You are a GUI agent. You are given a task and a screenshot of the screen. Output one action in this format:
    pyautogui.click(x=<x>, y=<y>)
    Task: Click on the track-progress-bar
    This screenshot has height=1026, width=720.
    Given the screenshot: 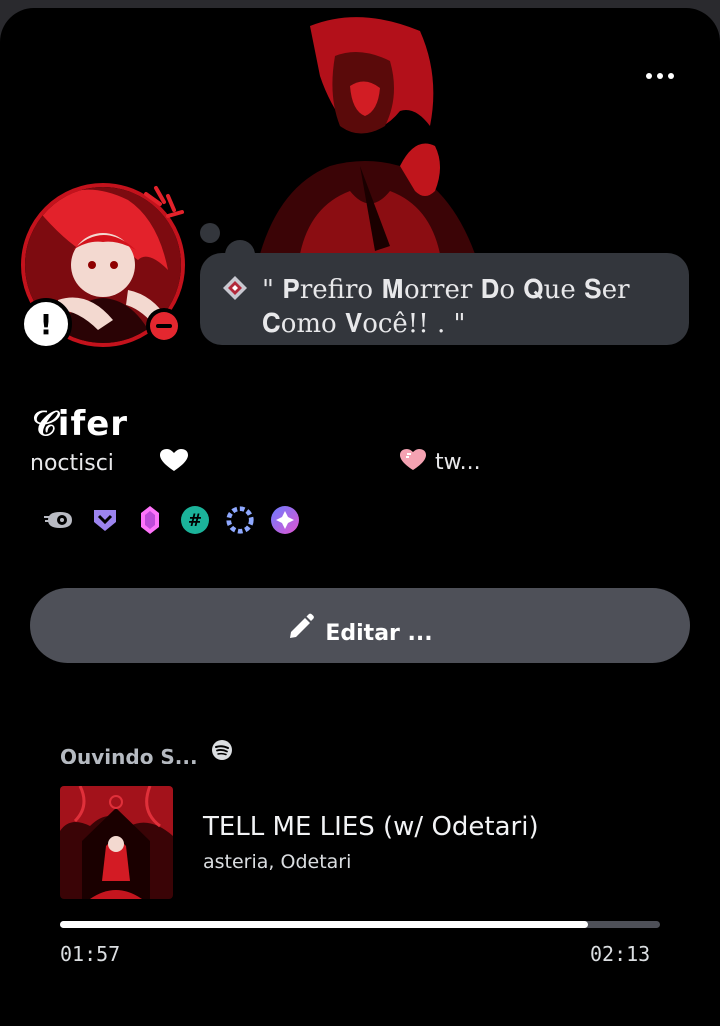 What is the action you would take?
    pyautogui.click(x=360, y=924)
    